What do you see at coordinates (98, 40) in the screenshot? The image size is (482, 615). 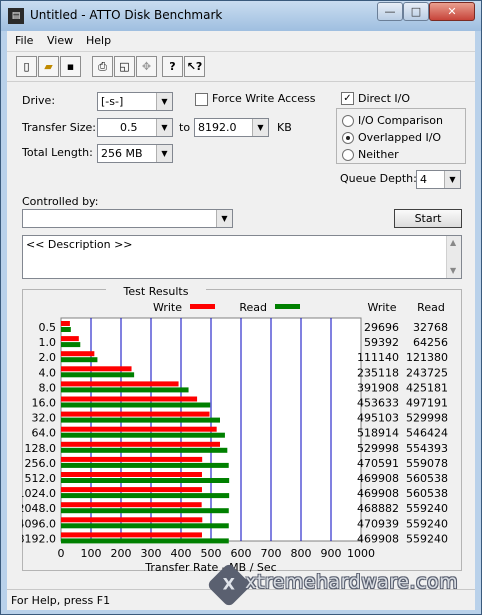 I see `menu-help: Help` at bounding box center [98, 40].